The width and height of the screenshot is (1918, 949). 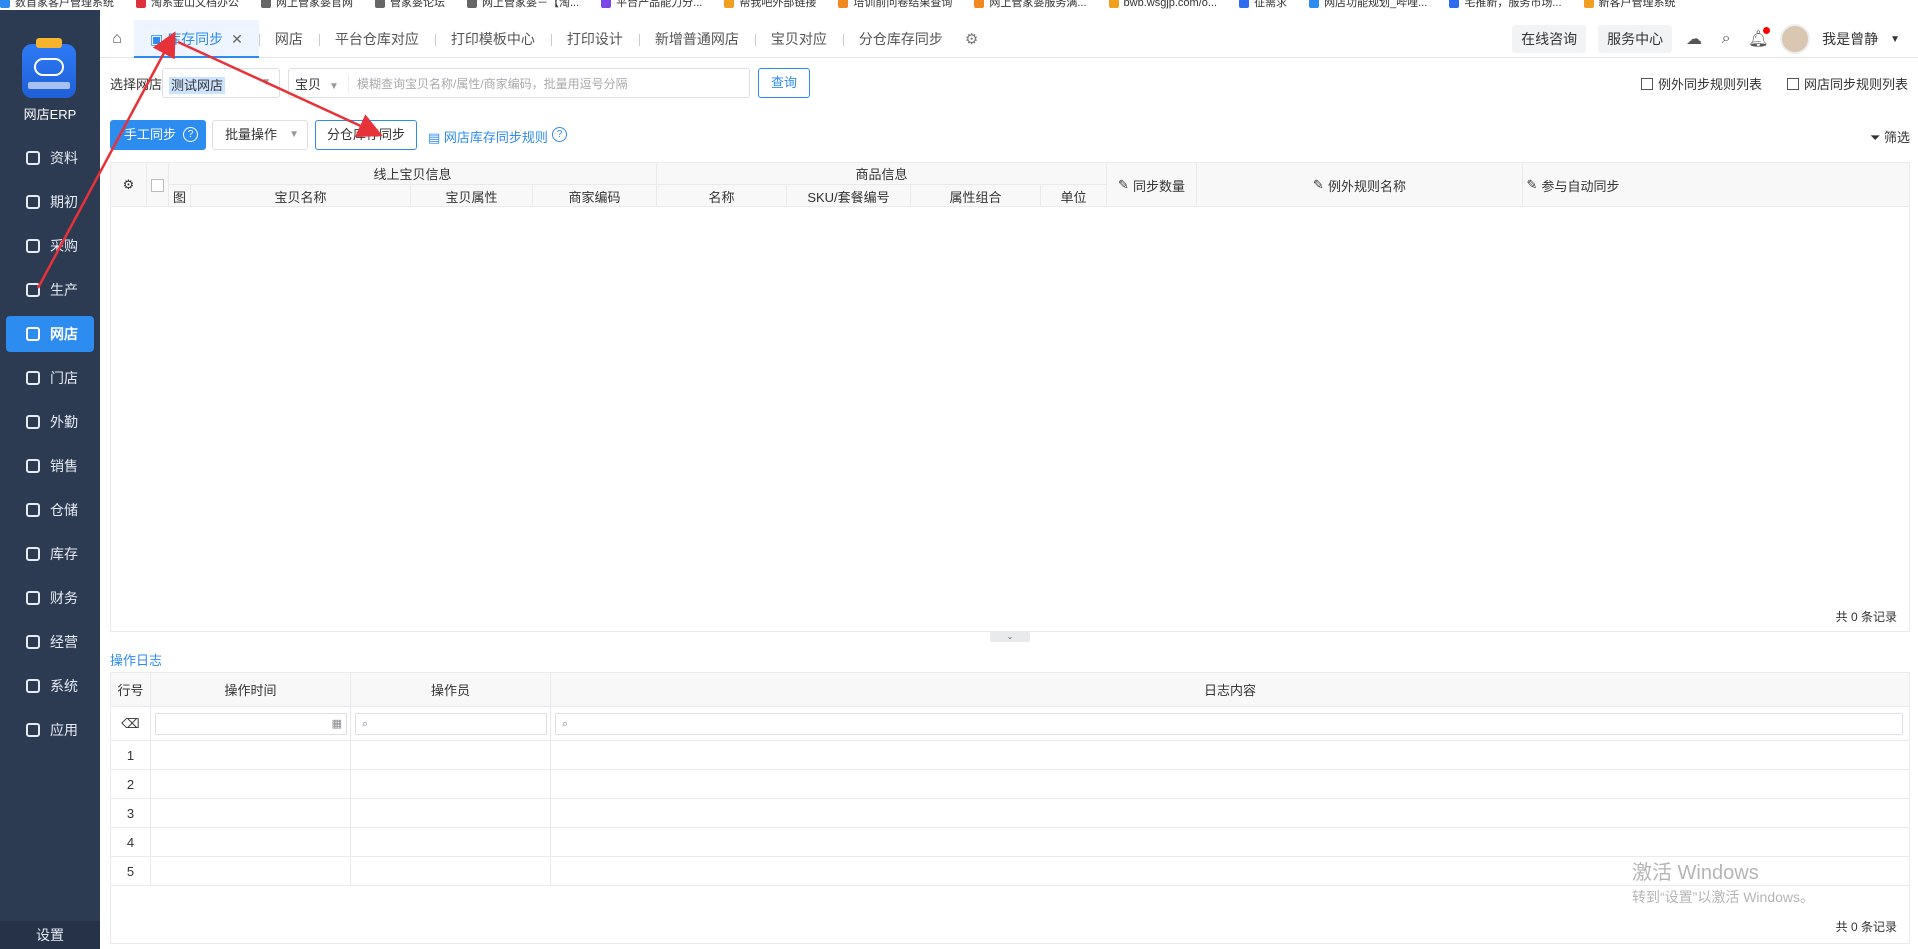 I want to click on sidebar-item-13: 应用, so click(x=50, y=730).